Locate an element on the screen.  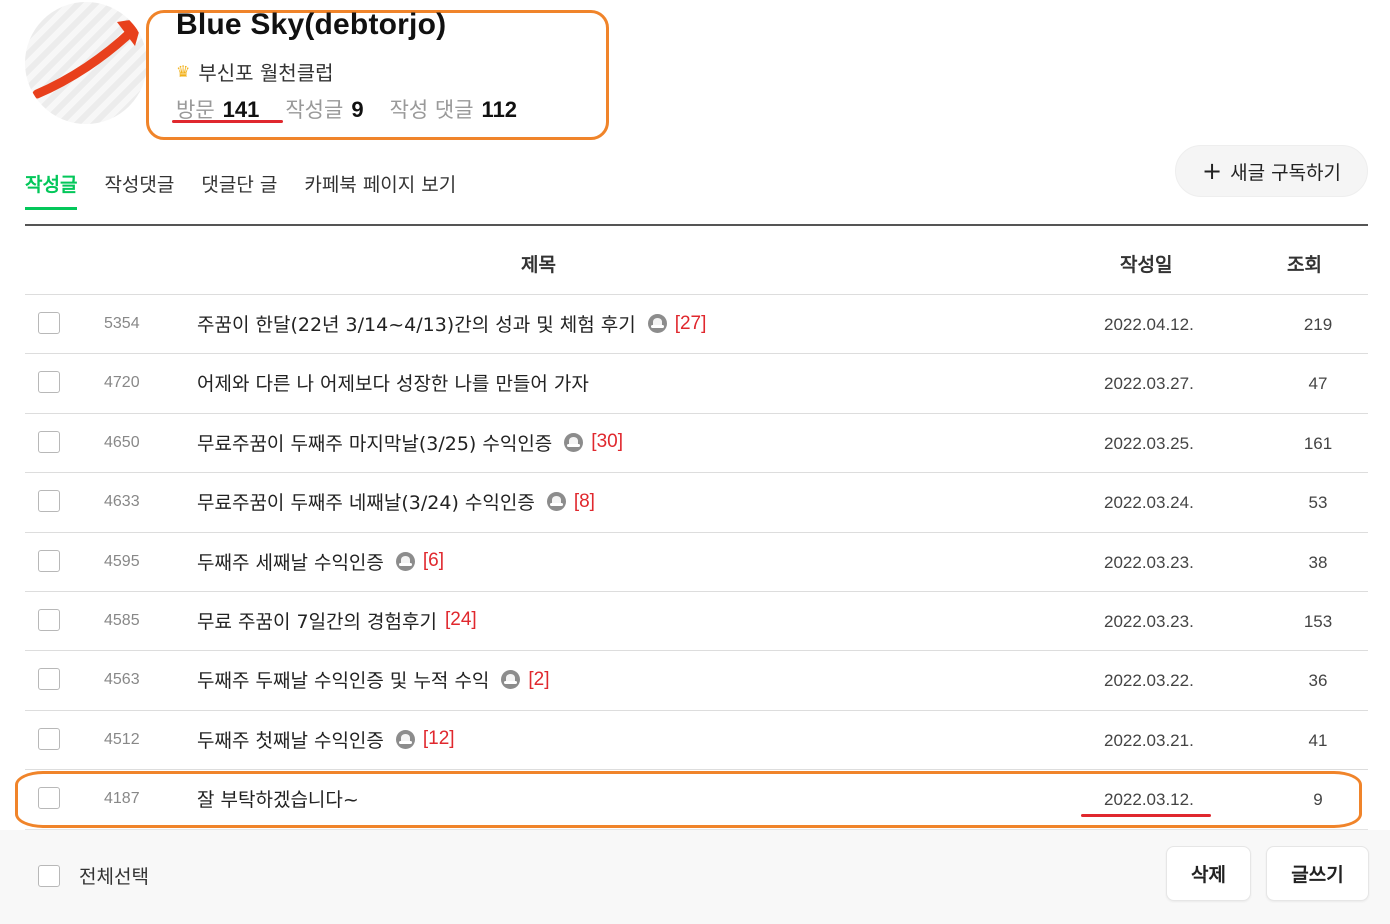
post-number: 5354 is located at coordinates (122, 323).